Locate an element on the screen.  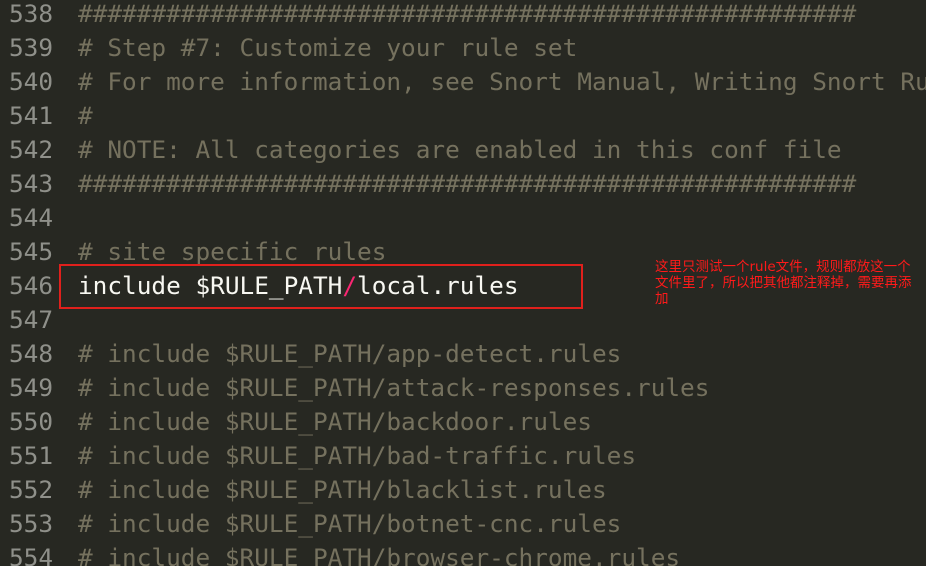
line-number: 541 is located at coordinates (31, 115).